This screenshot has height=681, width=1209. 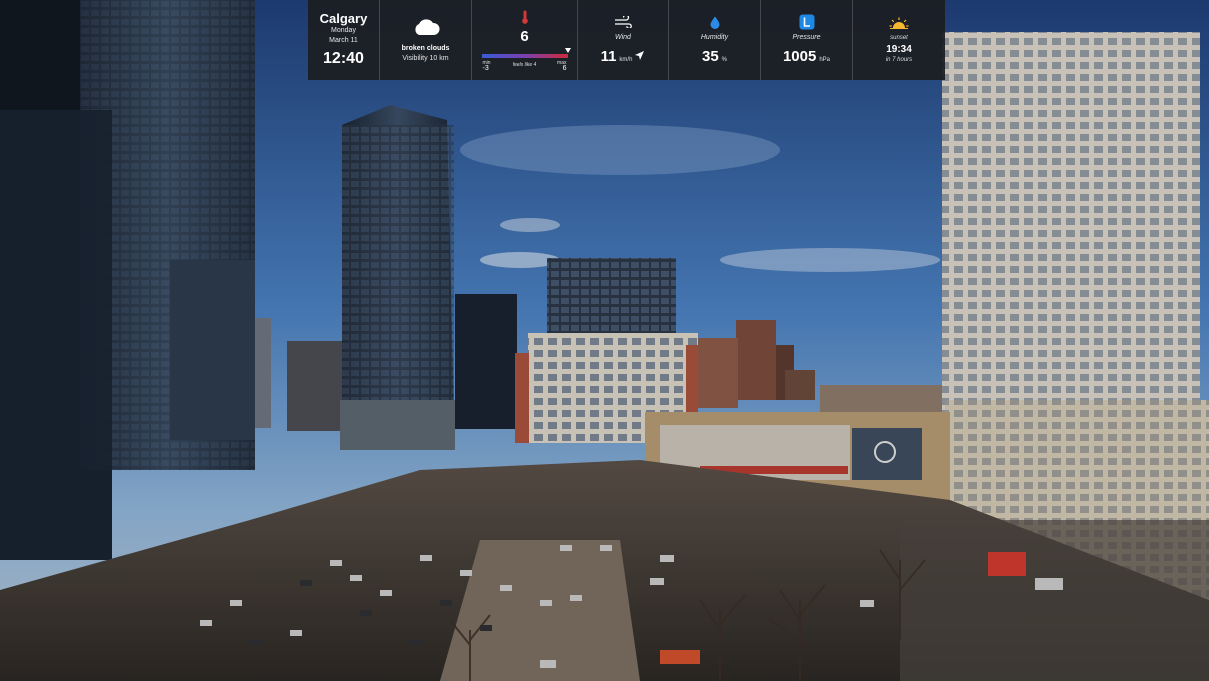 I want to click on sunset-cell: sunset 19:34 in 7 hours, so click(x=899, y=40).